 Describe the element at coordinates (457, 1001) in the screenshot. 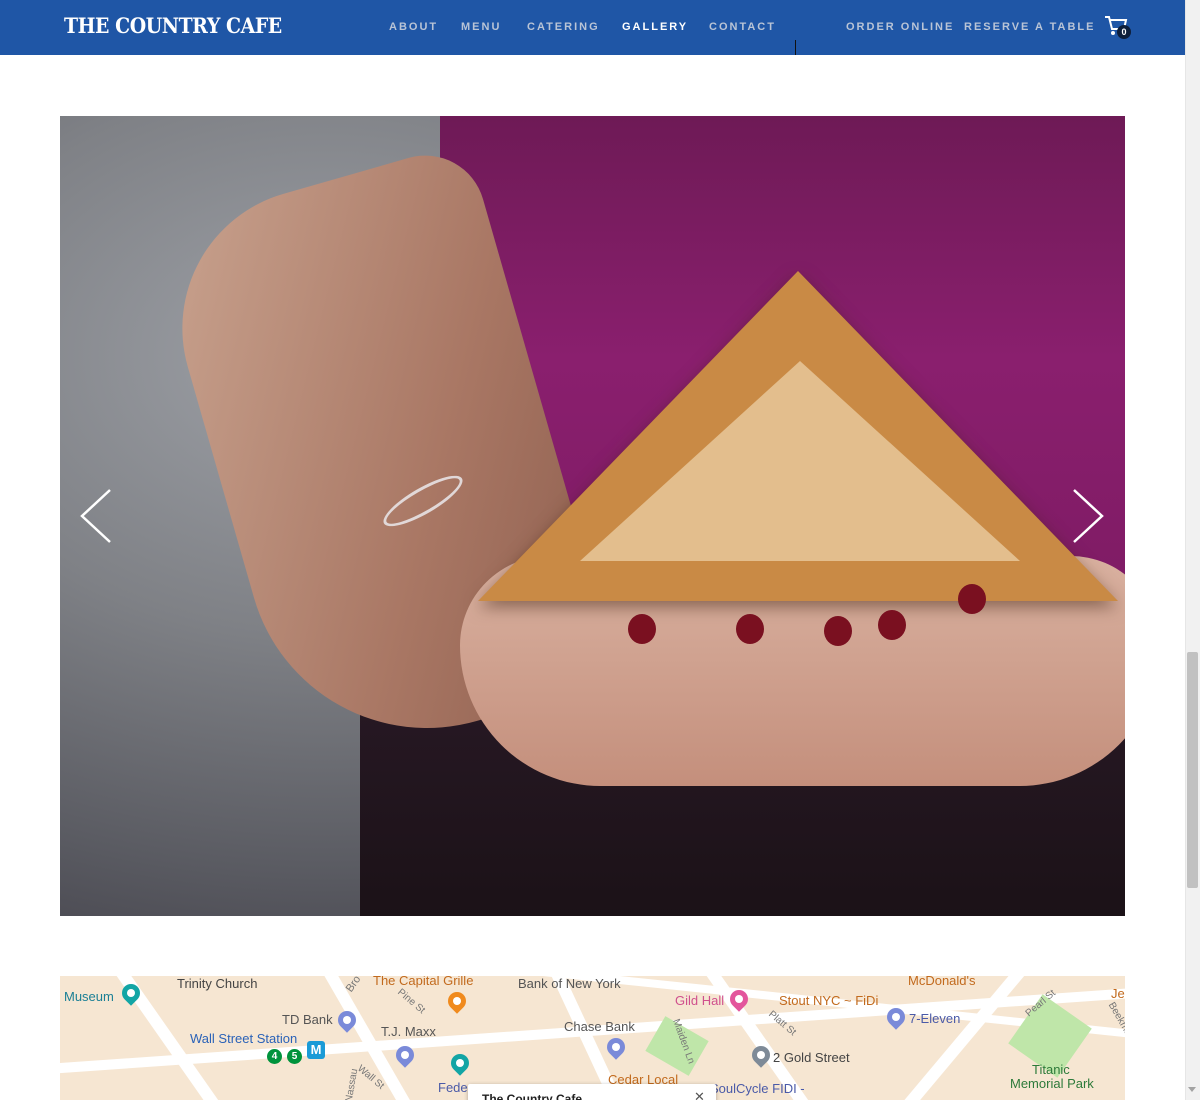

I see `restaurant-pin-icon` at that location.